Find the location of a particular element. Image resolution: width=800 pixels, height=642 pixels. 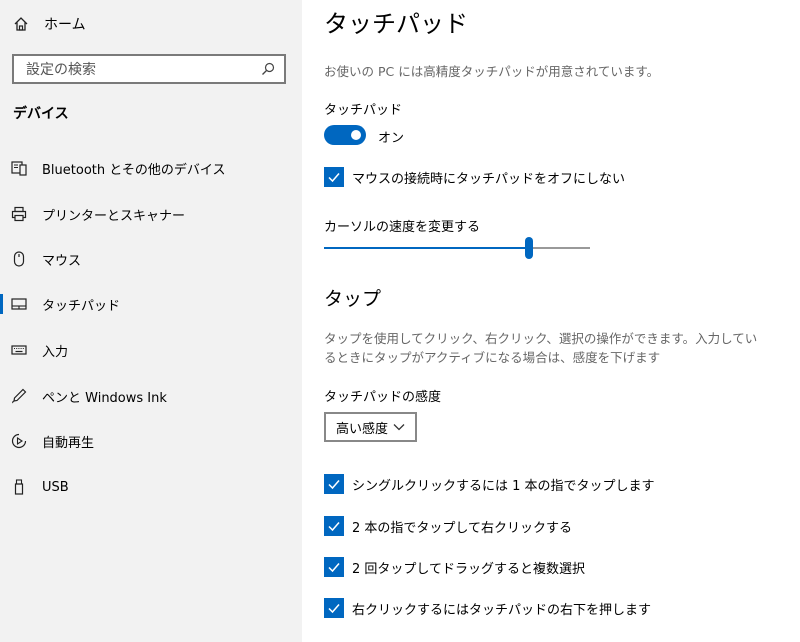

bottom-right-click-checkbox-row: 右クリックするにはタッチパッドの右下を押します is located at coordinates (487, 608).